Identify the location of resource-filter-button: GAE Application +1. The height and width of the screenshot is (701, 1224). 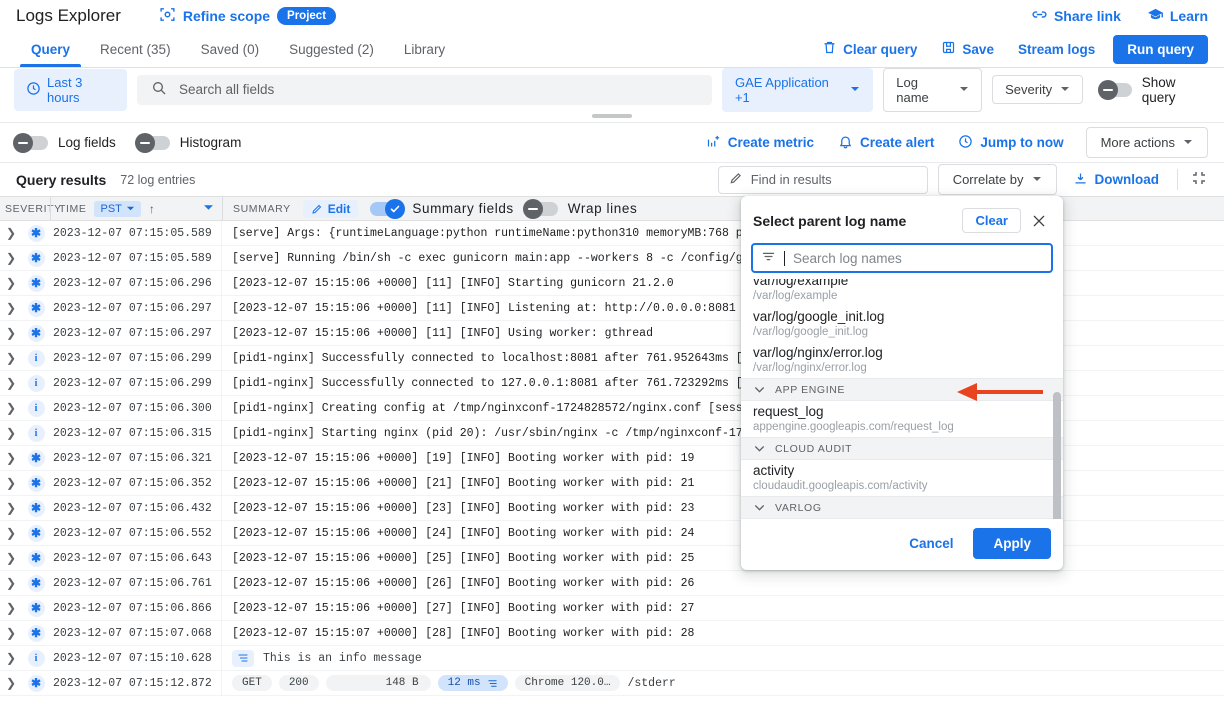
(797, 89).